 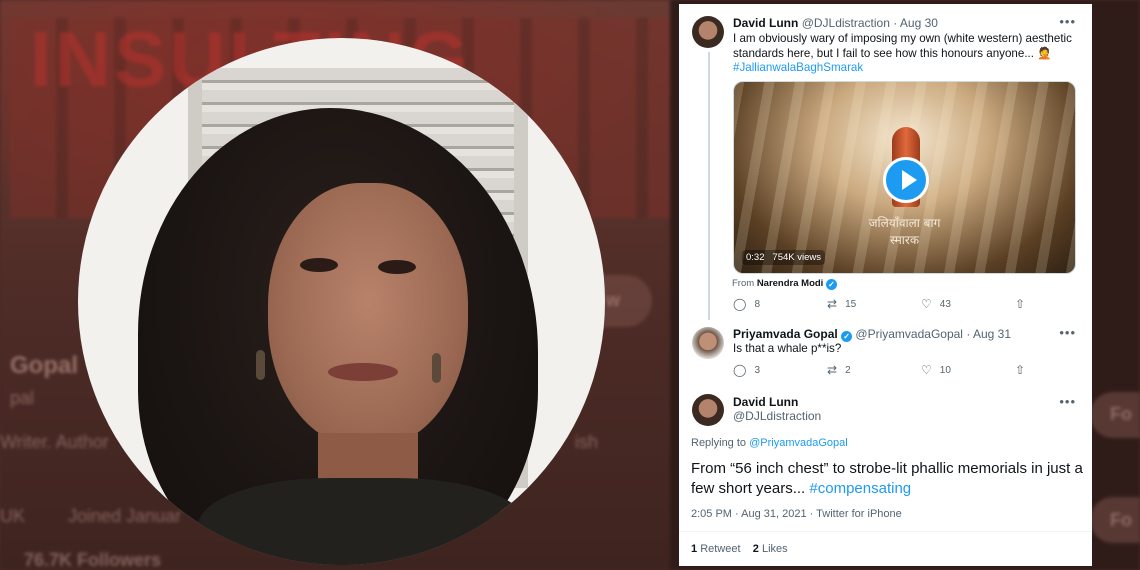 I want to click on tweet3-stats: 1 Retweet 2 Likes, so click(x=739, y=549).